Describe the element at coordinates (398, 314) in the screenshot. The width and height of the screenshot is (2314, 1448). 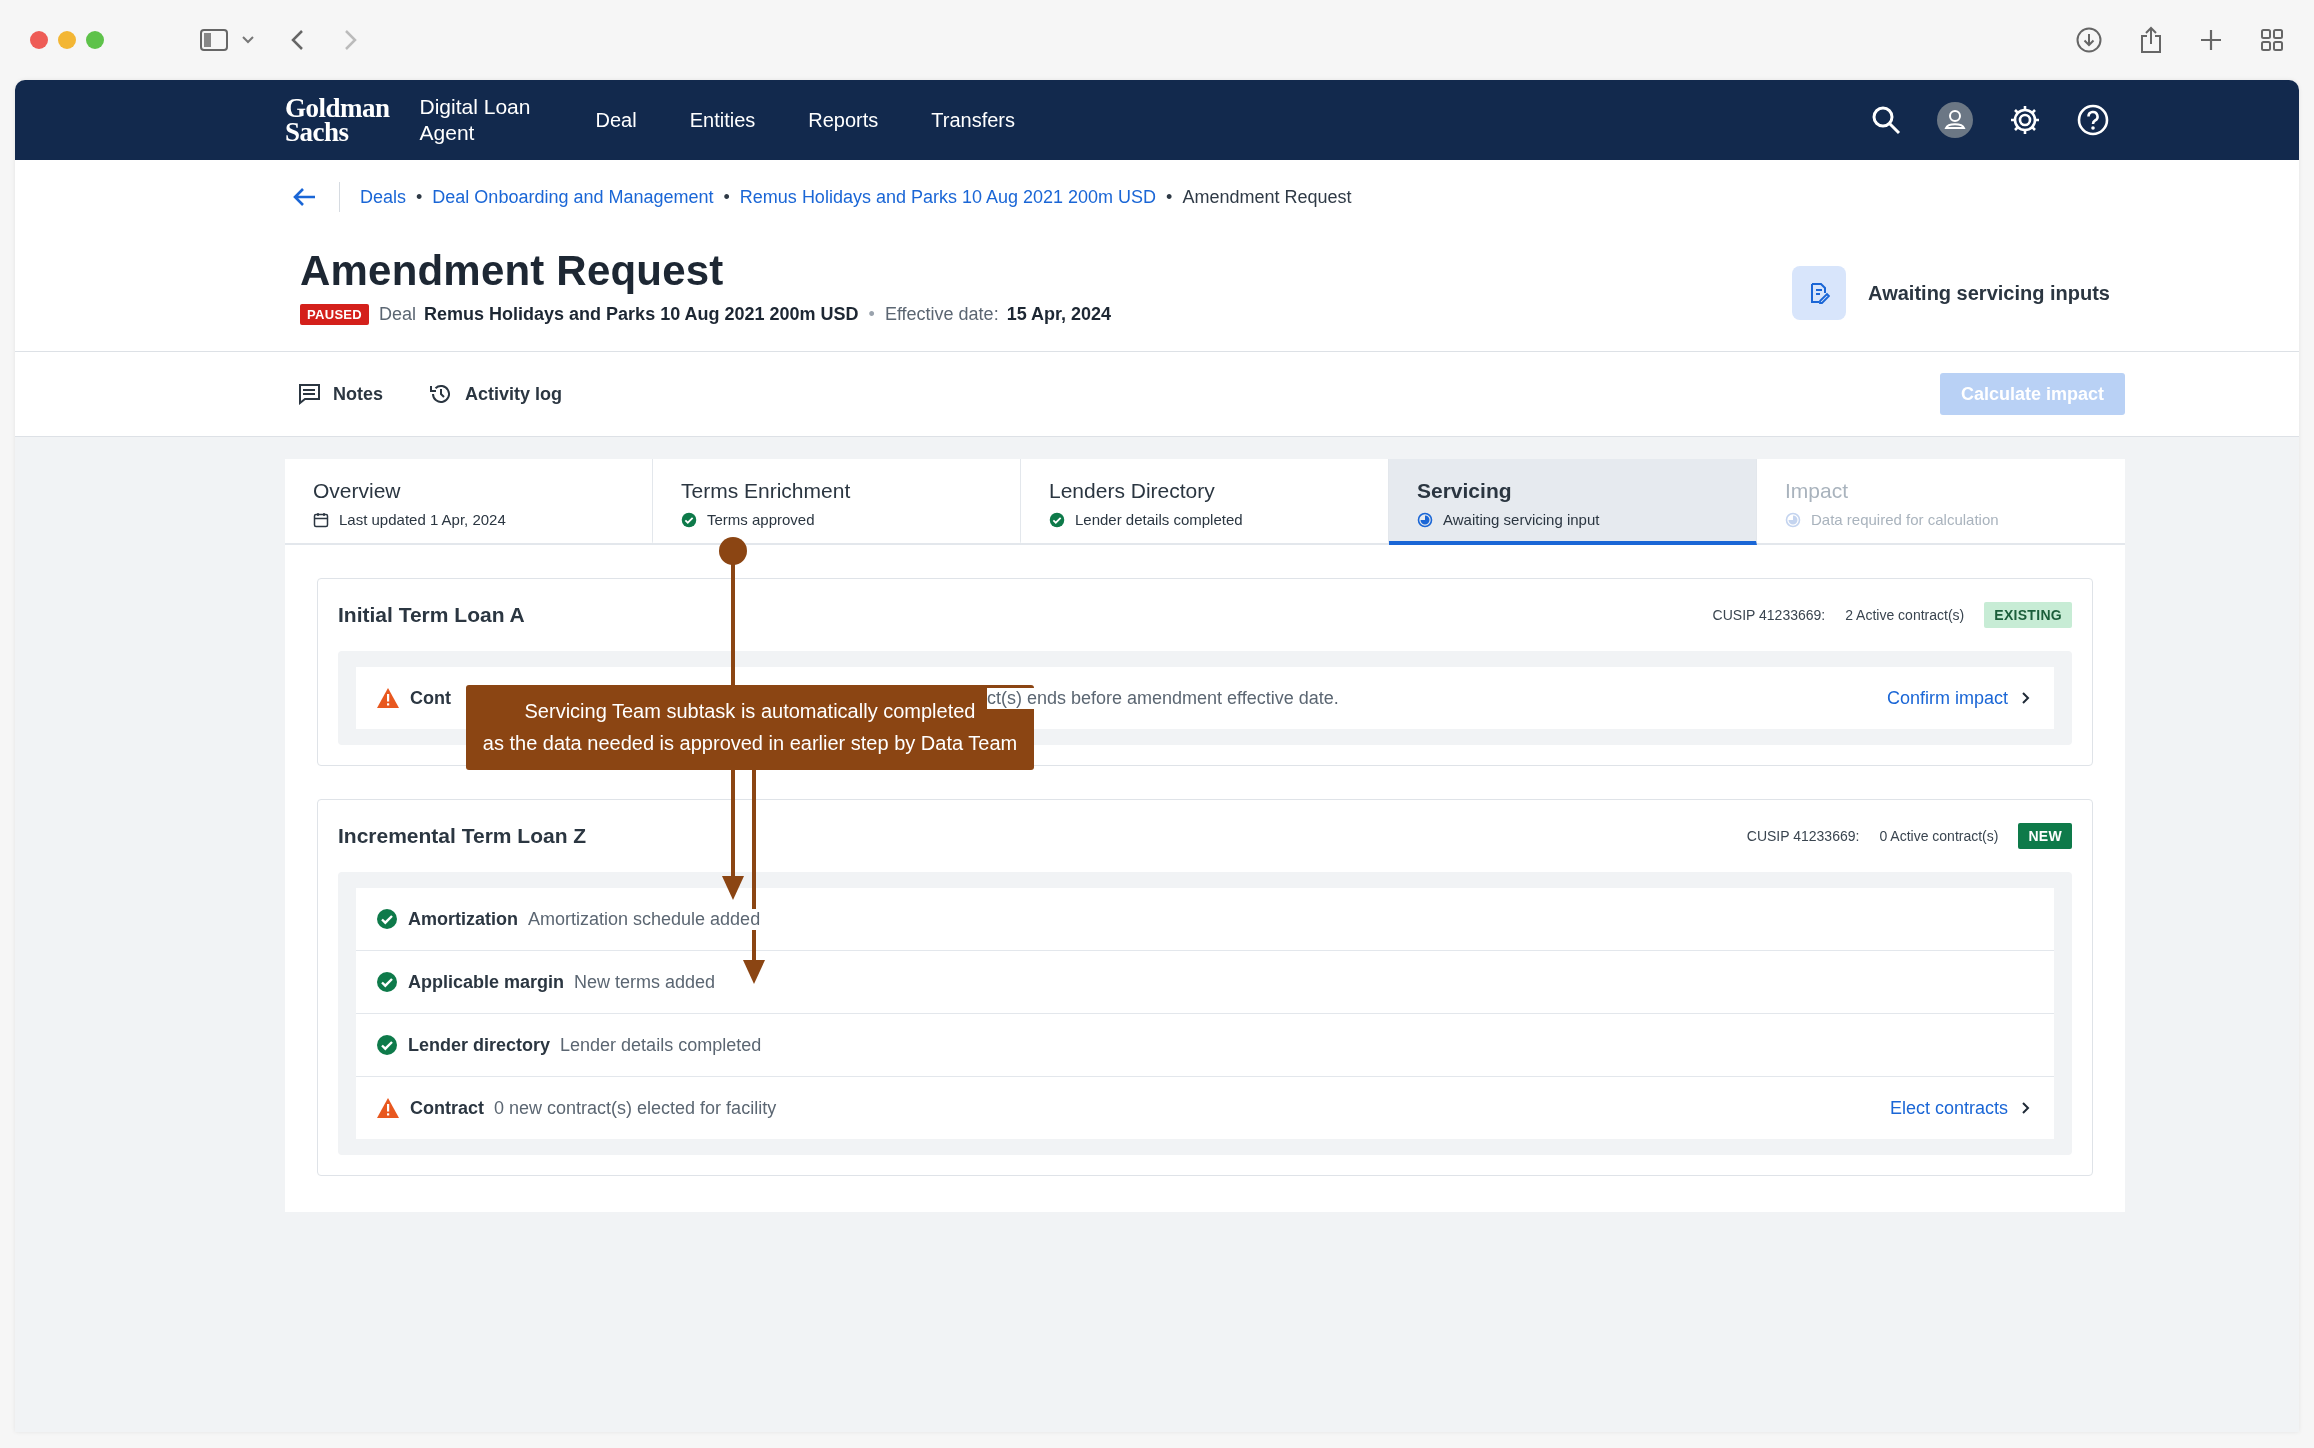
I see `deal-label: Deal` at that location.